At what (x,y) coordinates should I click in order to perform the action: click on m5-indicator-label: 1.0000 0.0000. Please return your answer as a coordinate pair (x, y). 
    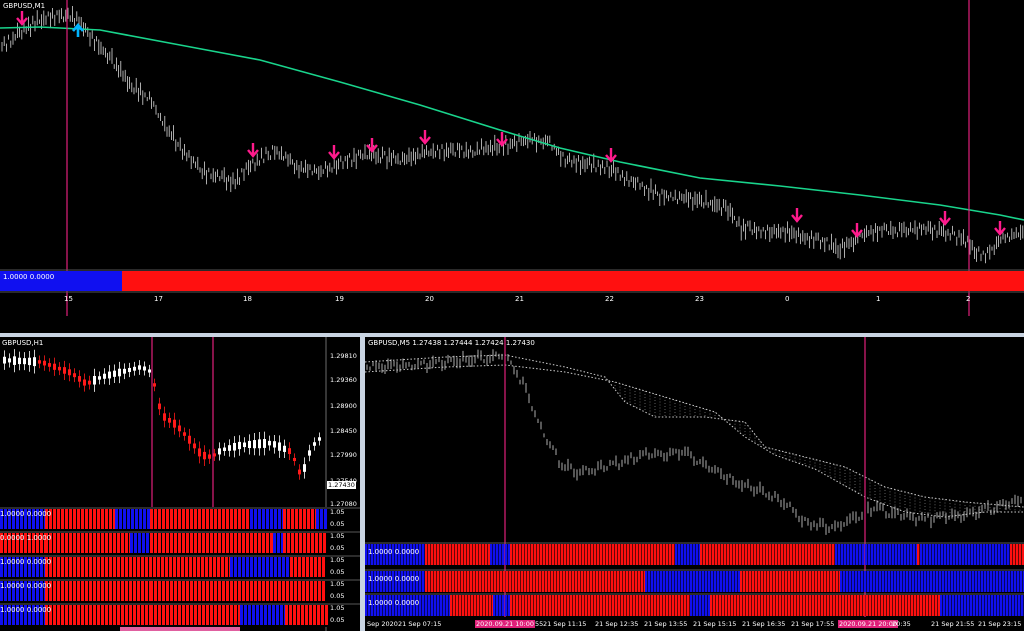
    Looking at the image, I should click on (394, 603).